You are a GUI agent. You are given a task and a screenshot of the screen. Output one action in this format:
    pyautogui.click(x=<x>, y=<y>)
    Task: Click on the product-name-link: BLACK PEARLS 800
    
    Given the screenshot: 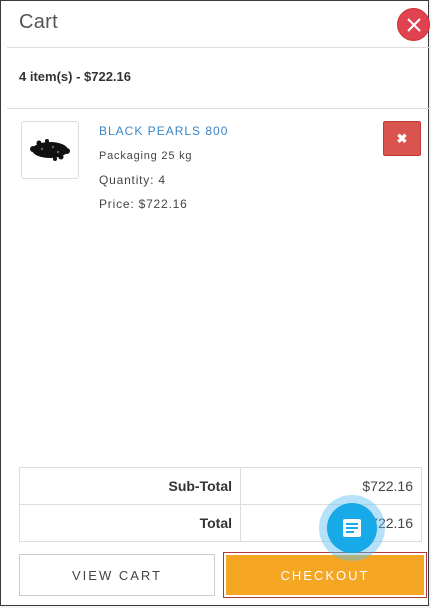 What is the action you would take?
    pyautogui.click(x=163, y=131)
    